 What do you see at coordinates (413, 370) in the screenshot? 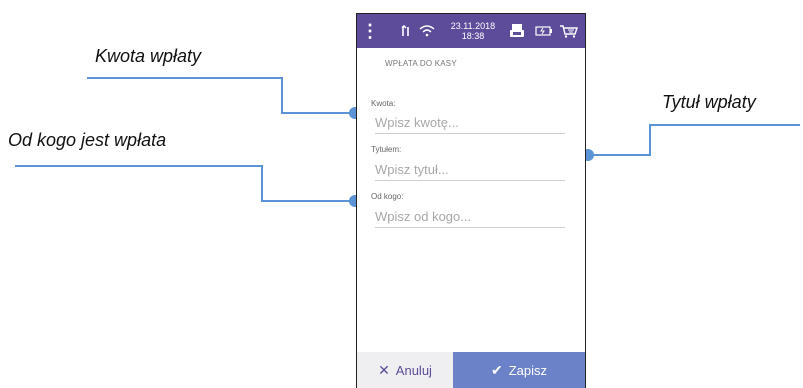
I see `cancel-label: Anuluj` at bounding box center [413, 370].